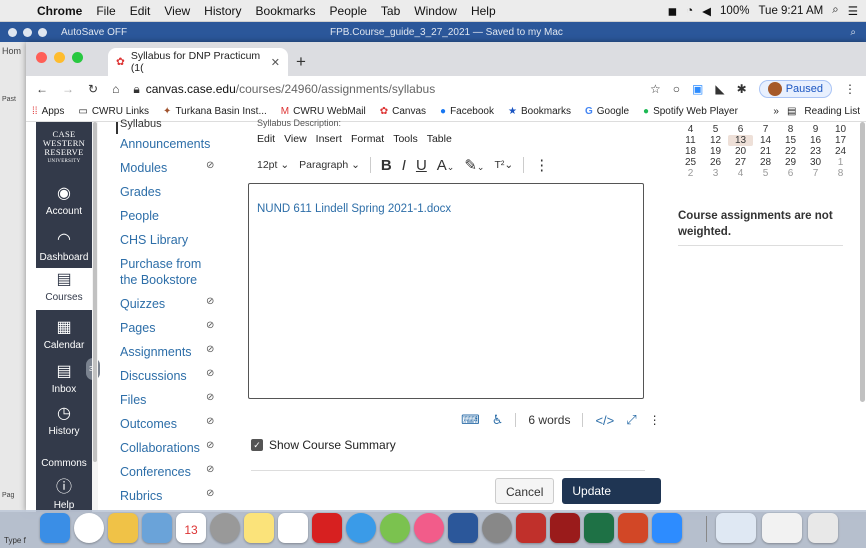 This screenshot has height=548, width=866. Describe the element at coordinates (850, 89) in the screenshot. I see `chrome-menu-icon: ⋮` at that location.